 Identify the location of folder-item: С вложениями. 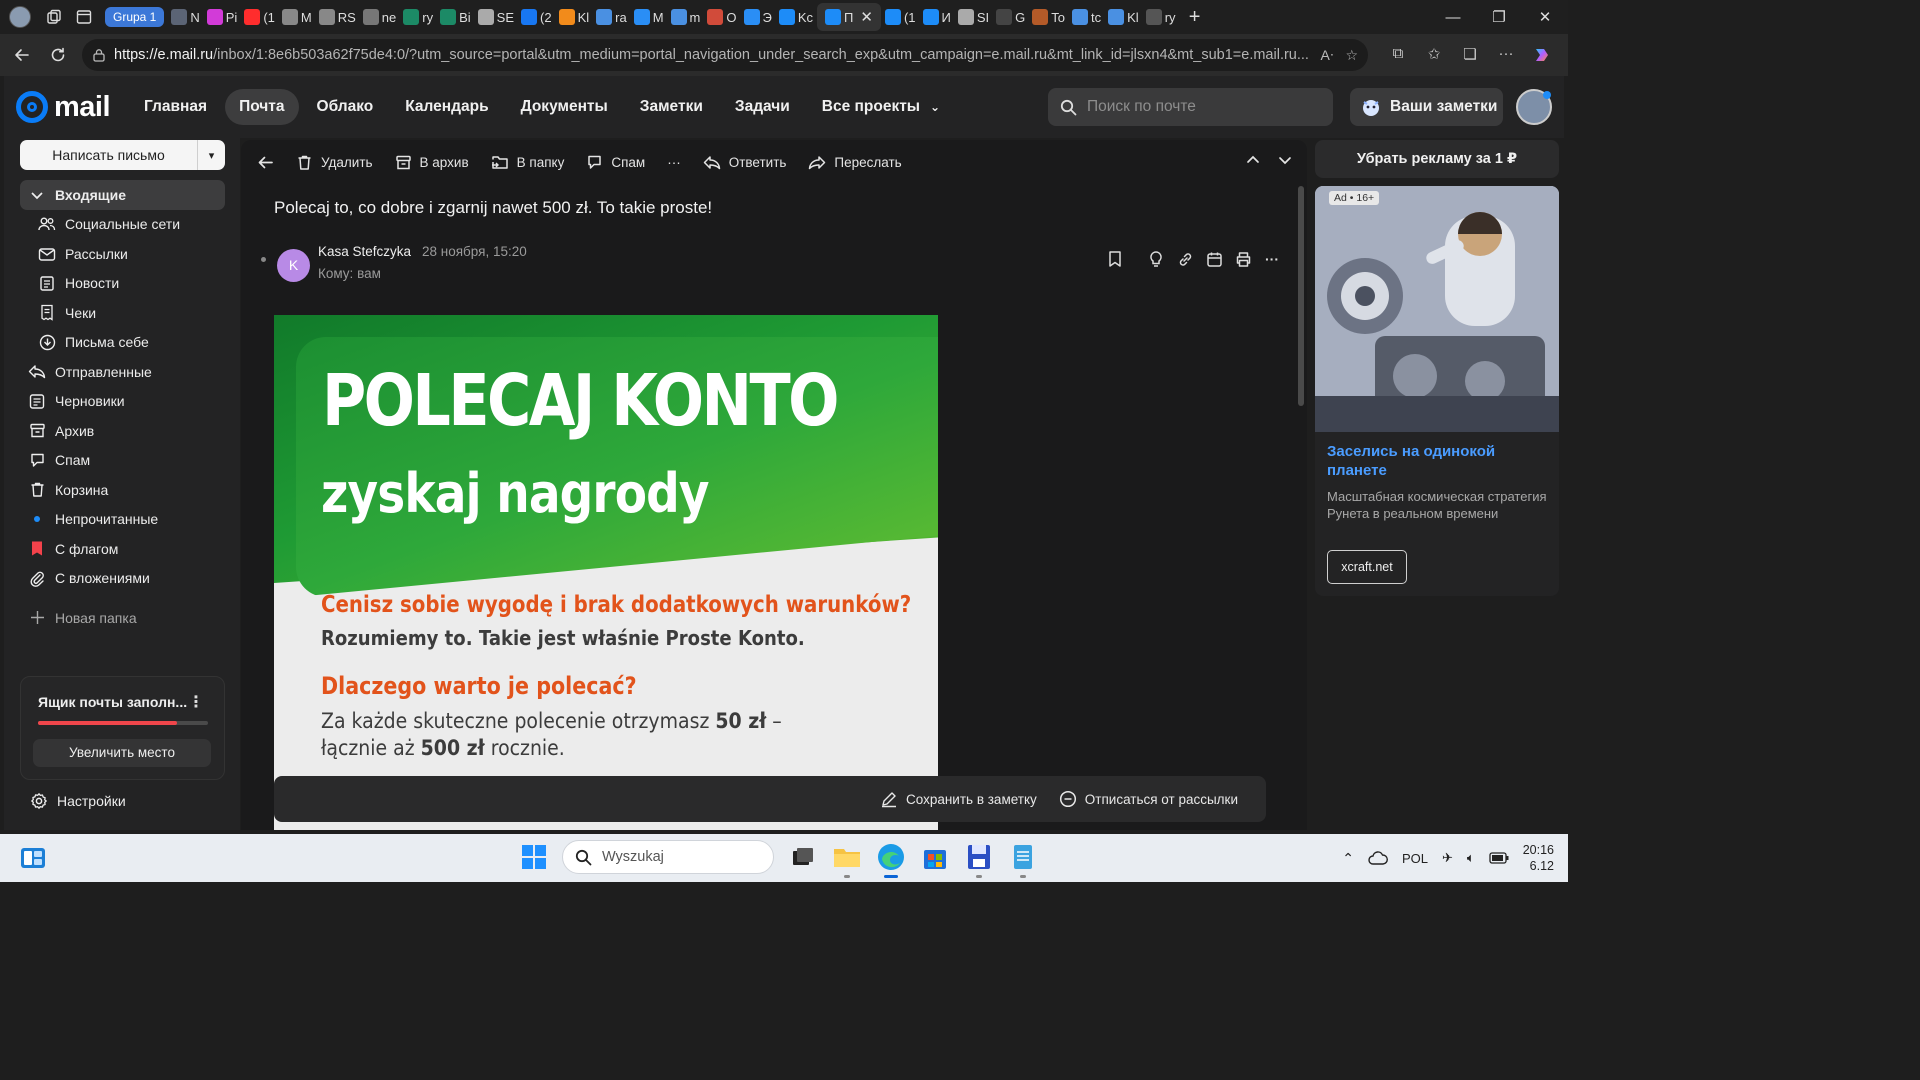
(122, 579).